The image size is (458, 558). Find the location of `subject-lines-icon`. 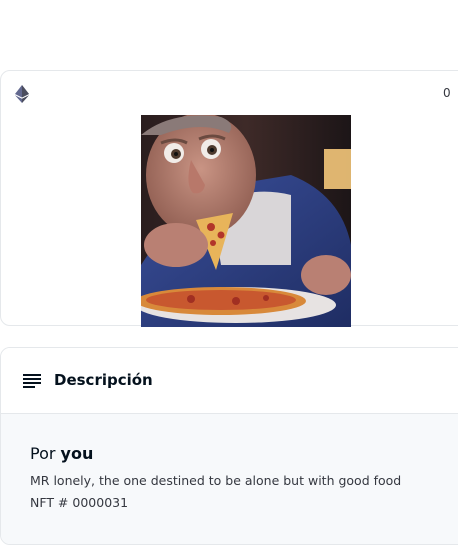

subject-lines-icon is located at coordinates (32, 381).